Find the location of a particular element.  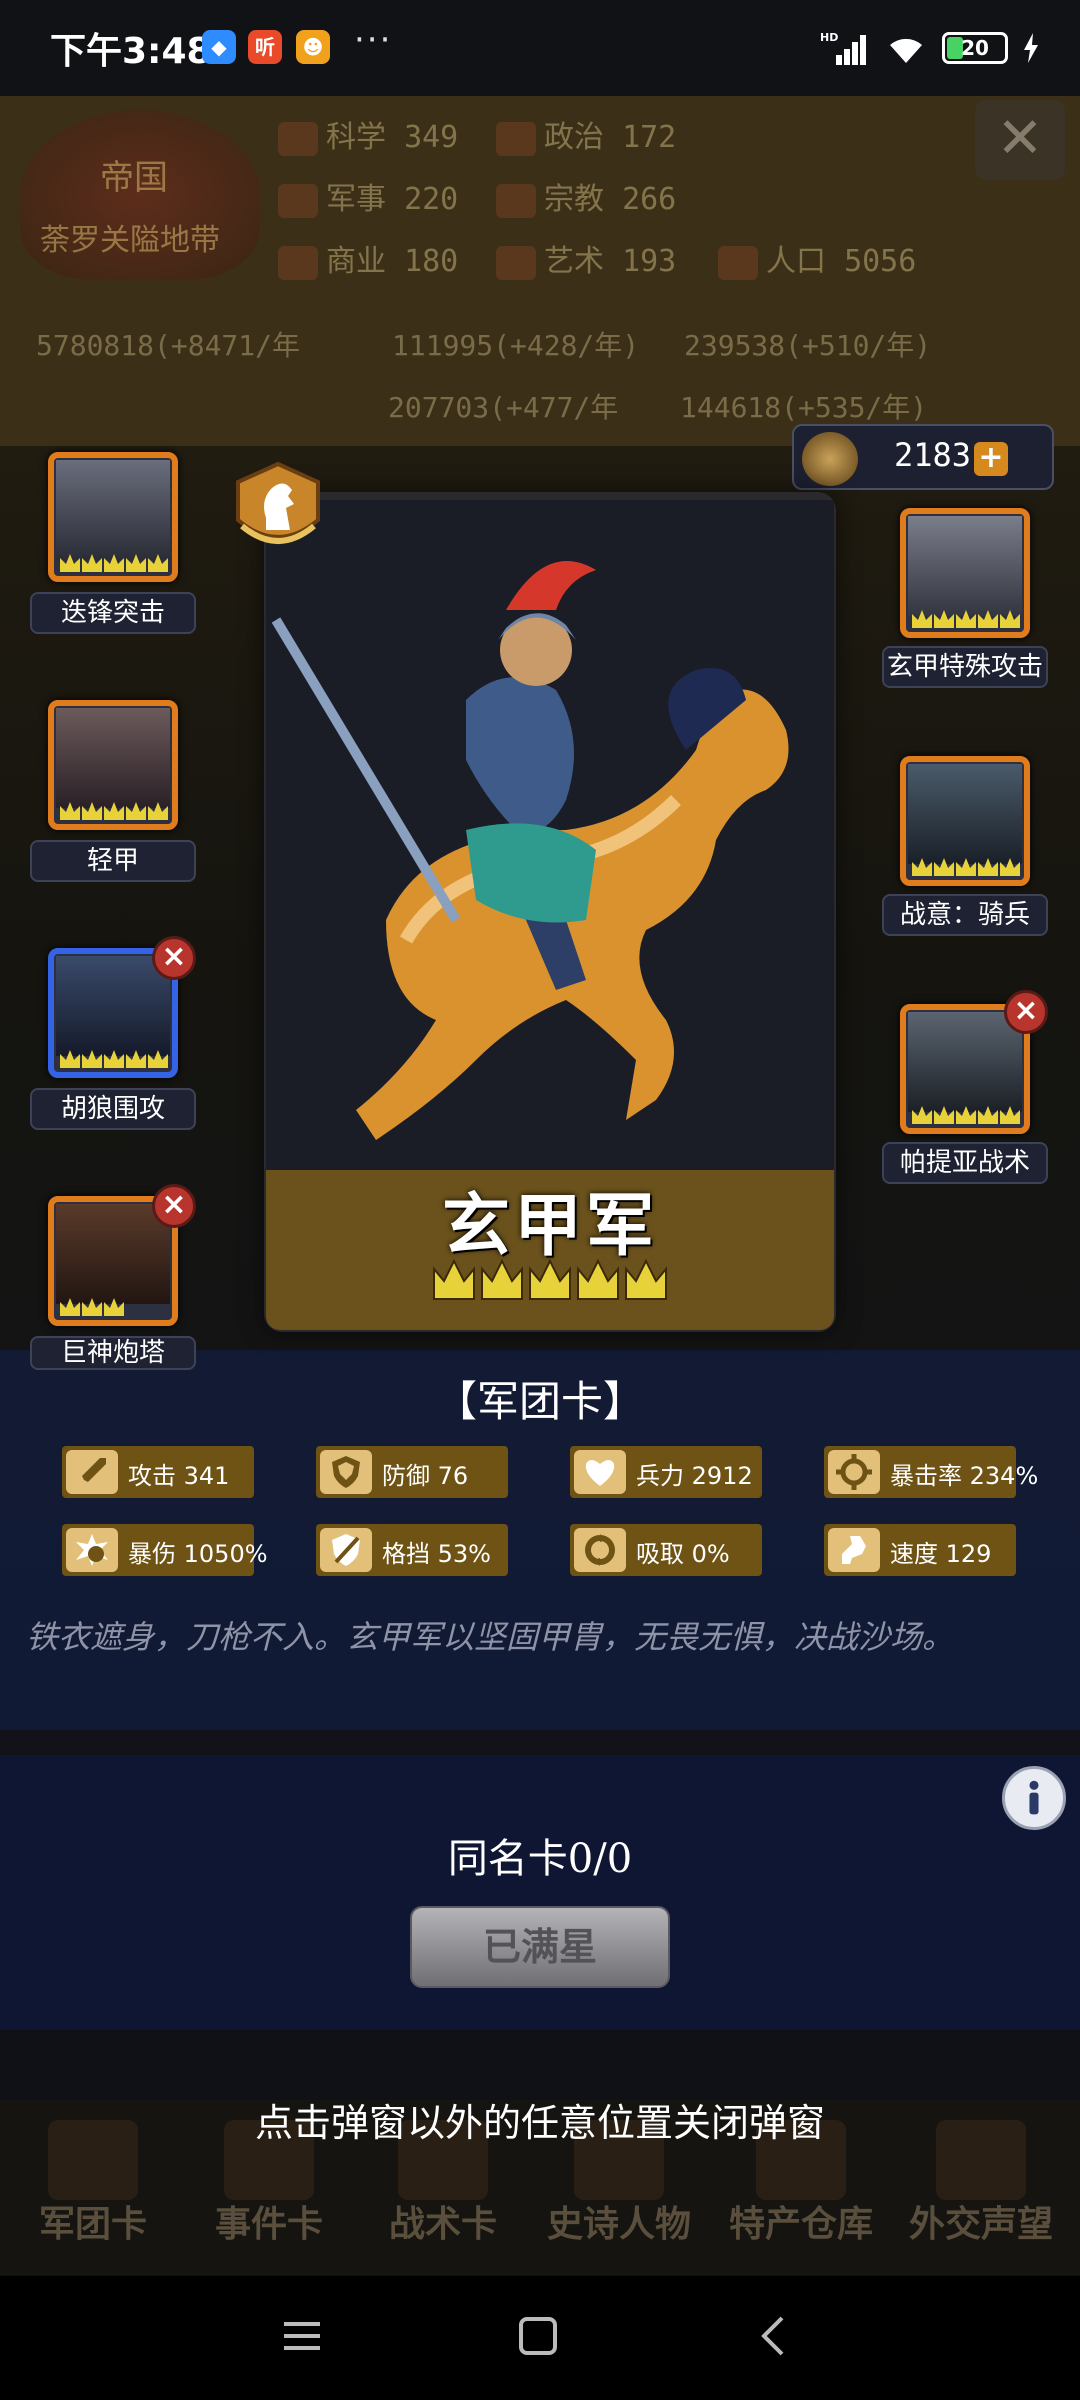

stat-drain: 吸取 0% is located at coordinates (666, 1550).